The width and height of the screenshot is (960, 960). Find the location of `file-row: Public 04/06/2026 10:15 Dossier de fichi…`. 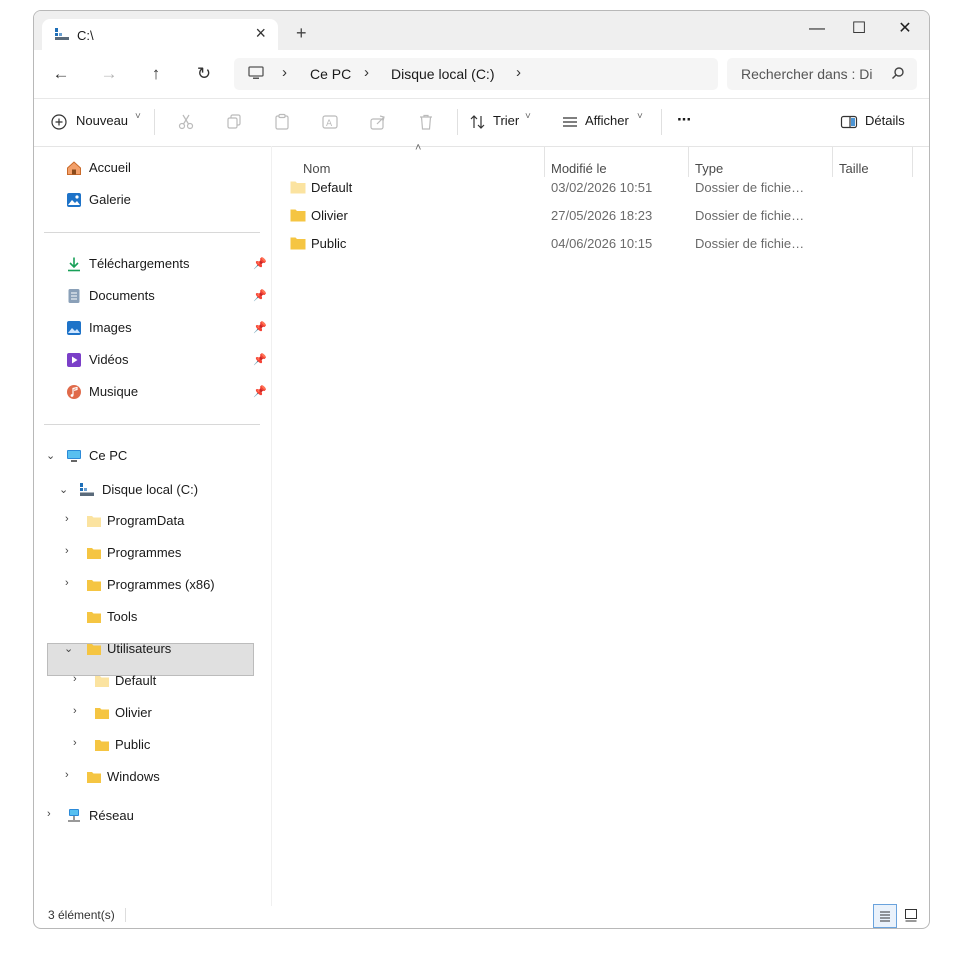

file-row: Public 04/06/2026 10:15 Dossier de fichi… is located at coordinates (596, 244).